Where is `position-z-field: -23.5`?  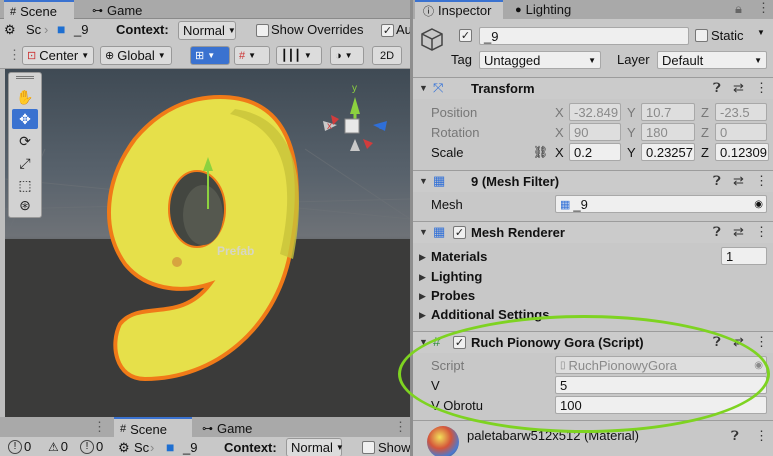 position-z-field: -23.5 is located at coordinates (741, 112).